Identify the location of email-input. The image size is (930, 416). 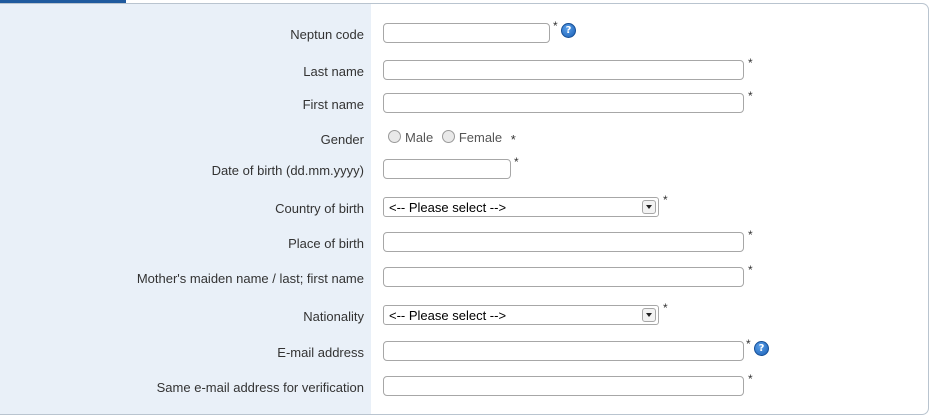
(563, 351).